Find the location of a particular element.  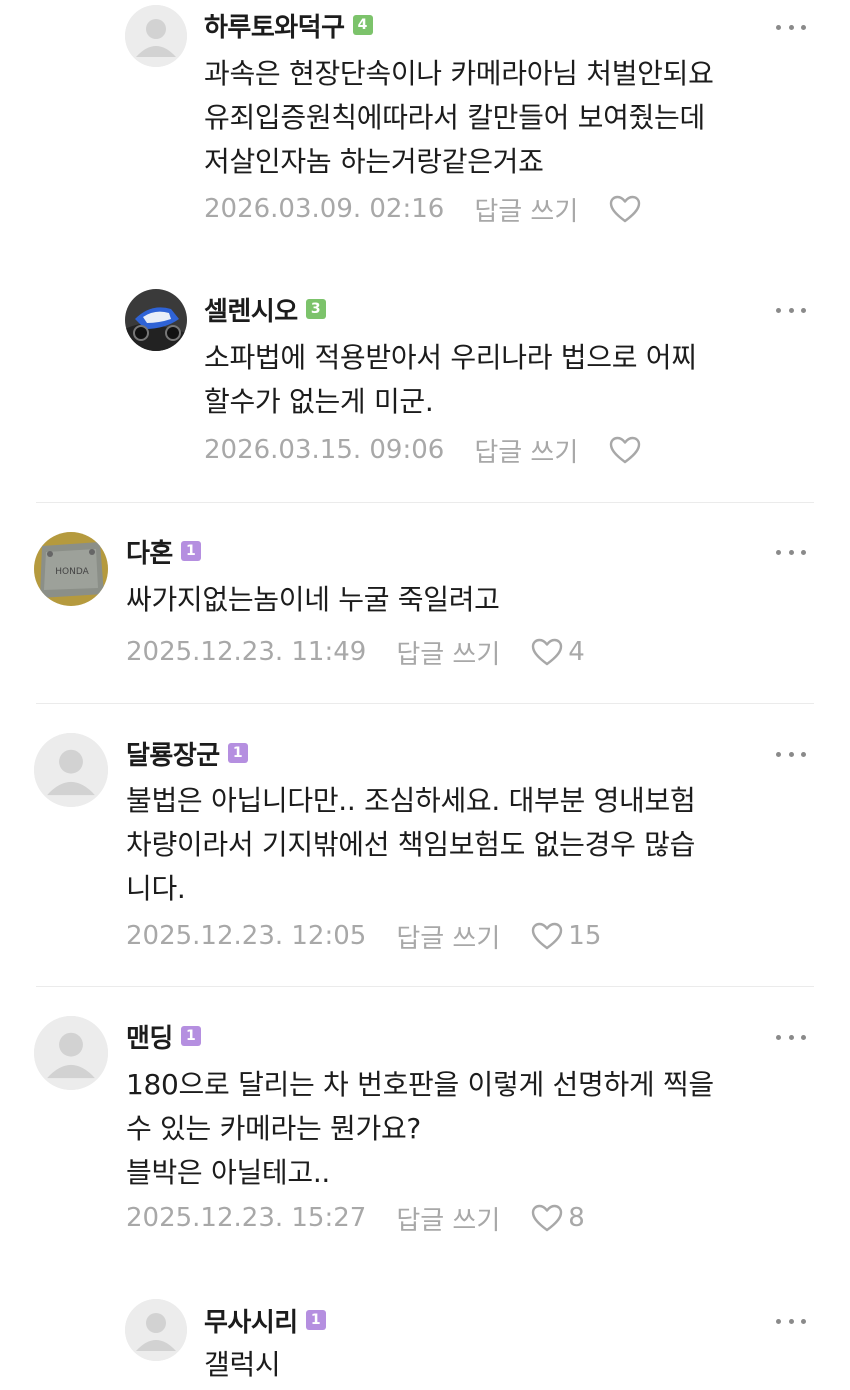

level-badge: 3 is located at coordinates (315, 309).